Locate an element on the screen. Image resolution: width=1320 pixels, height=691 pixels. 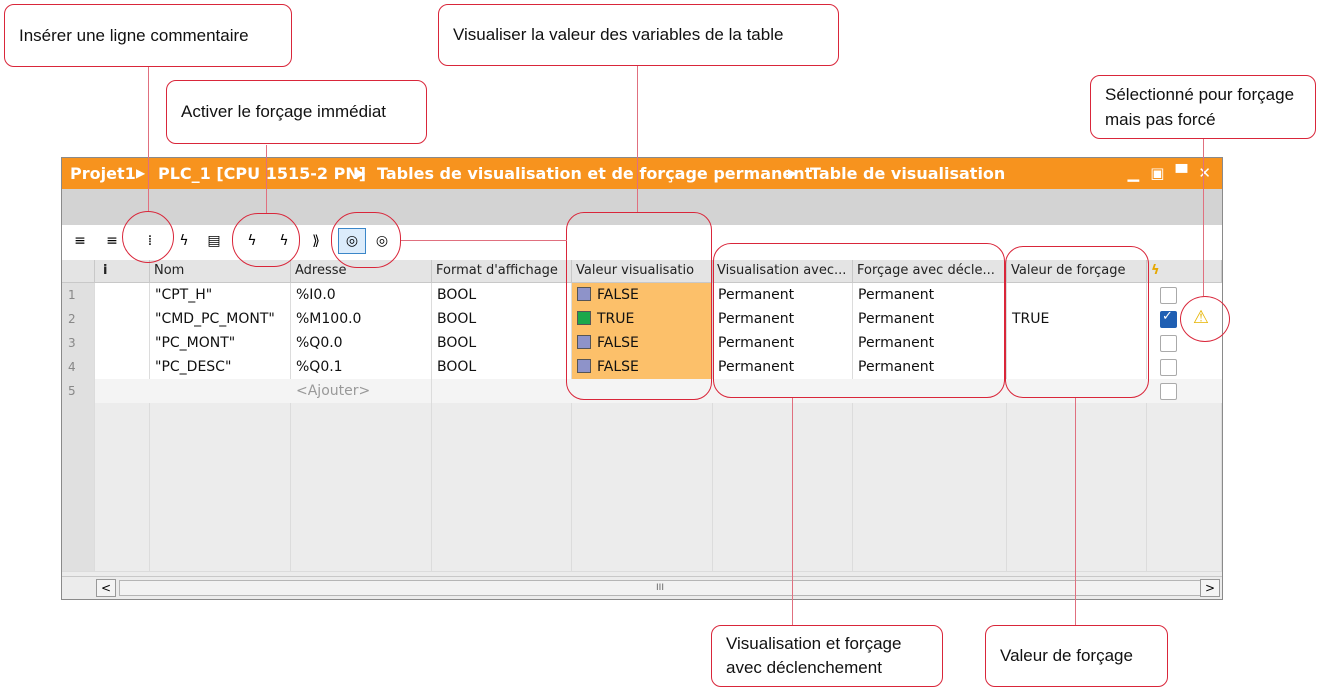
header-force-icon: ϟ is located at coordinates (1184, 271).